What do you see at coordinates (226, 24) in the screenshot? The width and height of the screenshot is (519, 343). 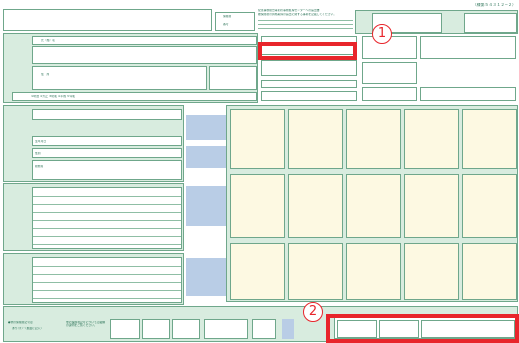 I see `checkbox-label-2: 番号` at bounding box center [226, 24].